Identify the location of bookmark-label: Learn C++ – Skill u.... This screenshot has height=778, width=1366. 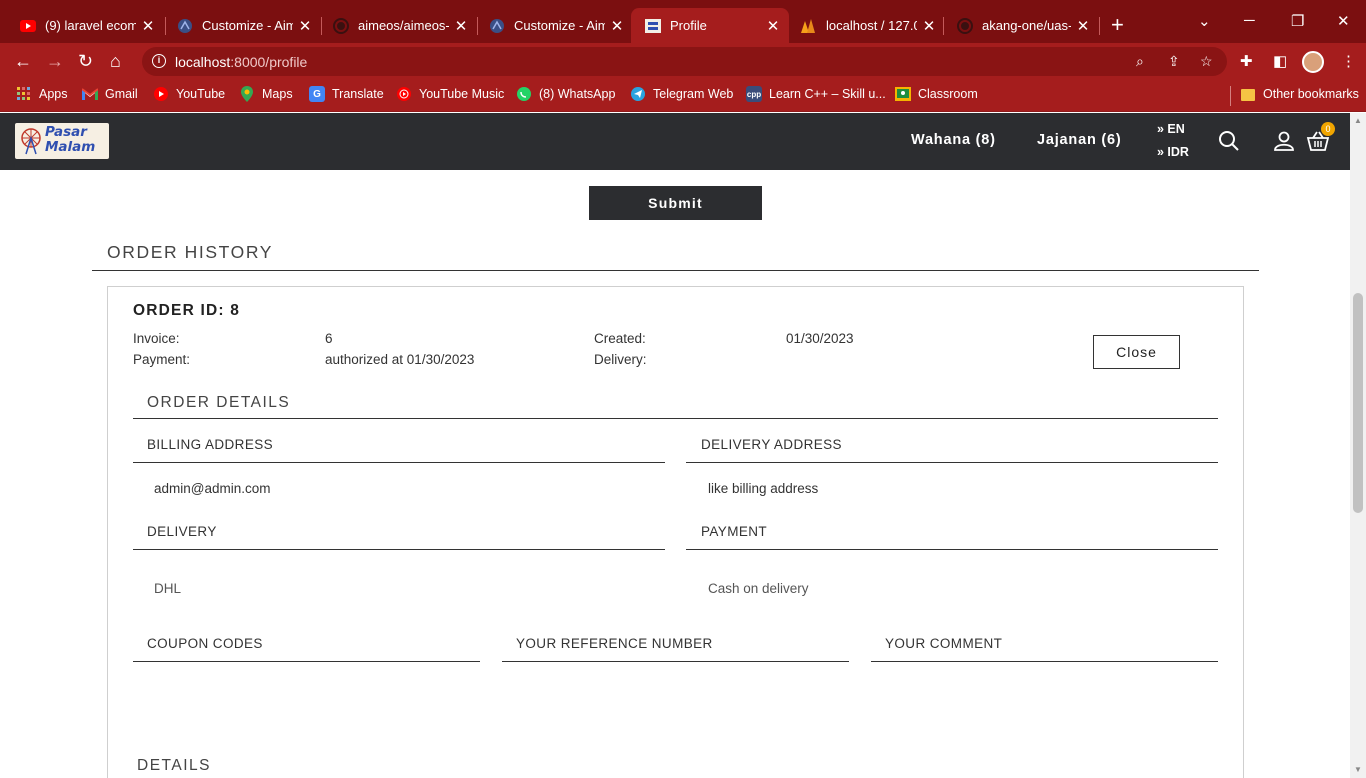
(827, 94).